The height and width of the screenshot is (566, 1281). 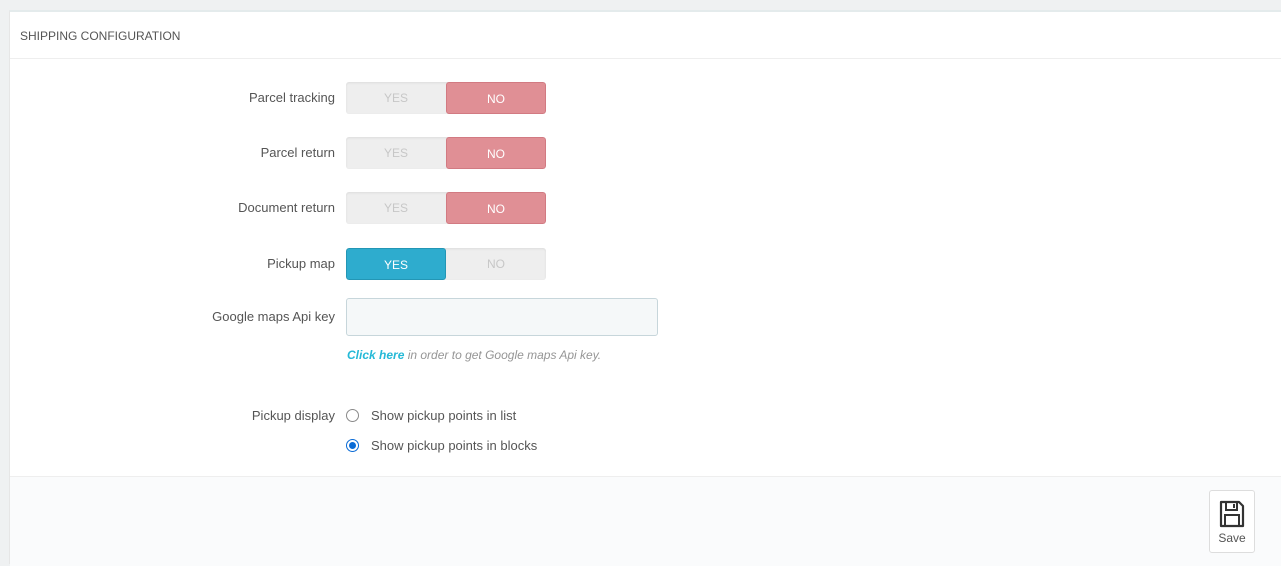 What do you see at coordinates (1232, 514) in the screenshot?
I see `floppy-disk-icon` at bounding box center [1232, 514].